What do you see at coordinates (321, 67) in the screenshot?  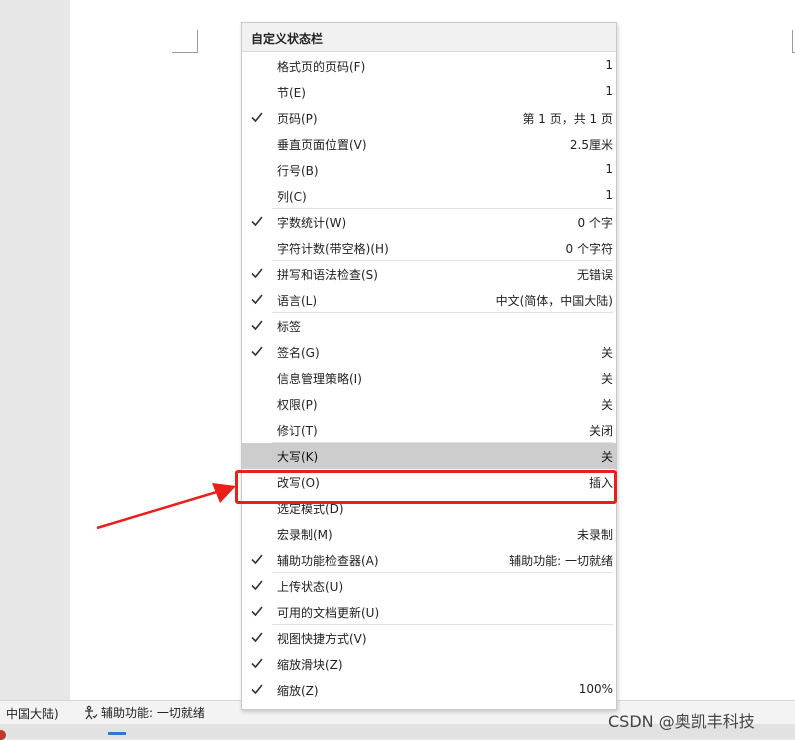 I see `menu-item-label: 格式页的页码(F)` at bounding box center [321, 67].